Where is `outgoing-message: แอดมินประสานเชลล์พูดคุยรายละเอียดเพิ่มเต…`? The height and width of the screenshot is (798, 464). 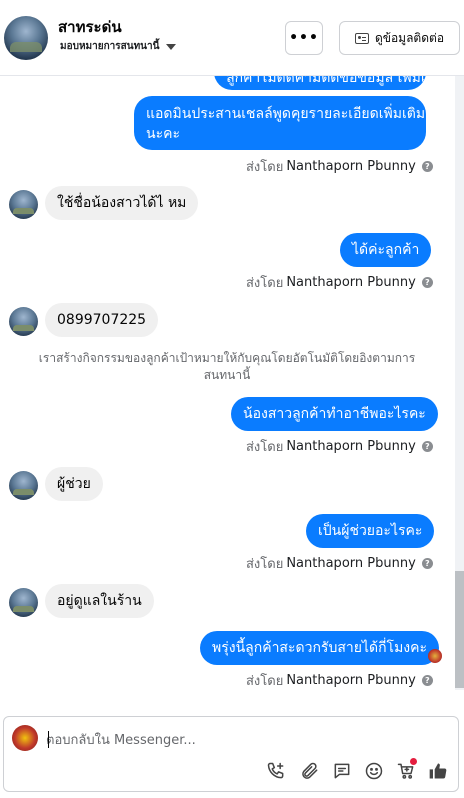 outgoing-message: แอดมินประสานเชลล์พูดคุยรายละเอียดเพิ่มเต… is located at coordinates (280, 123).